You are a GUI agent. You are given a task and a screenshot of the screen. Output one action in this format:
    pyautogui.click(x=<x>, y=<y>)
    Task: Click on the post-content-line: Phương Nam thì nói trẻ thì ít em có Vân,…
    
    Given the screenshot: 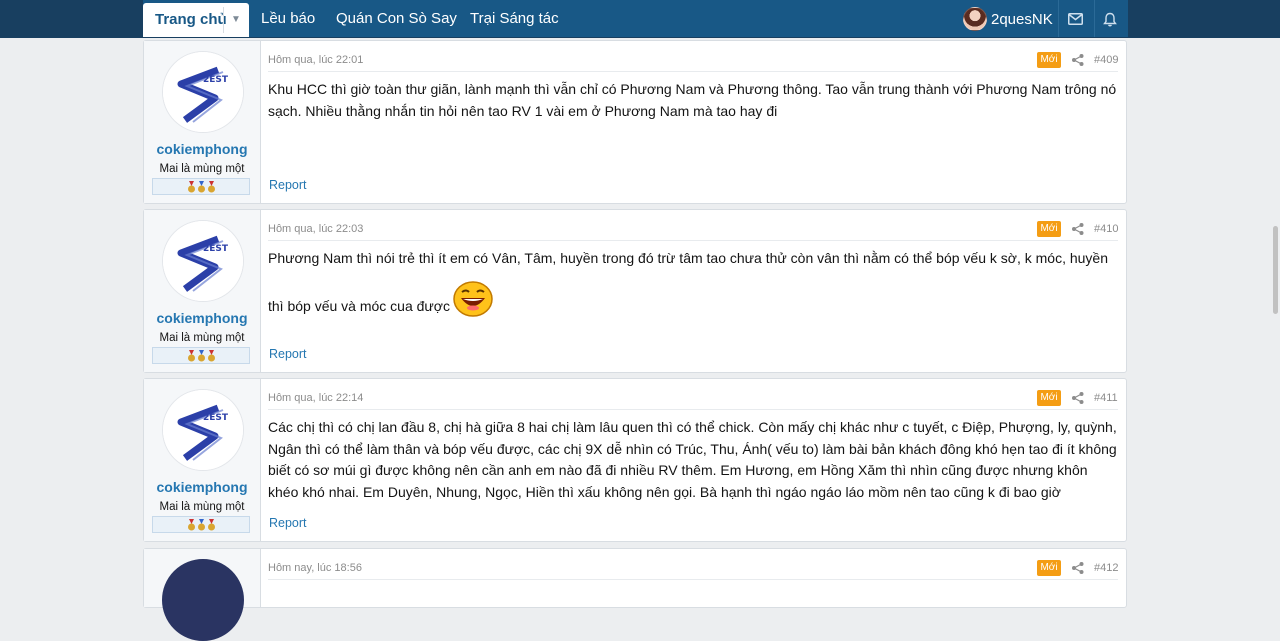 What is the action you would take?
    pyautogui.click(x=688, y=258)
    